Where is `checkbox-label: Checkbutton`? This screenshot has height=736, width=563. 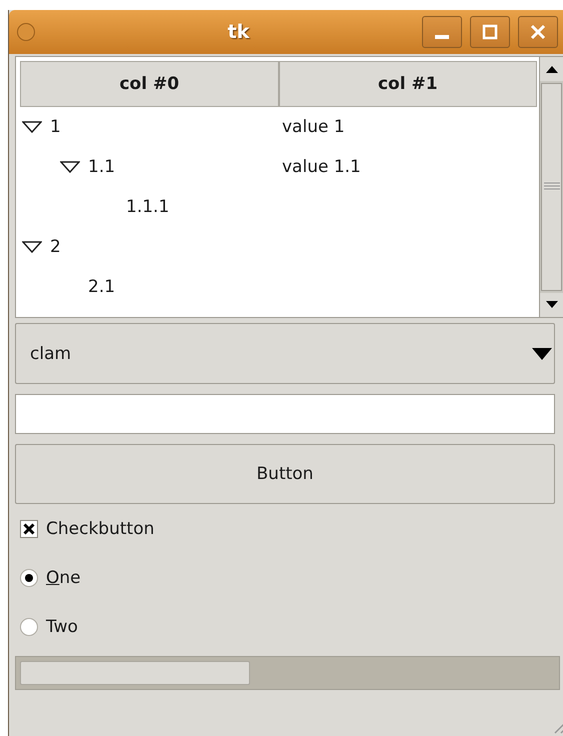 checkbox-label: Checkbutton is located at coordinates (100, 528).